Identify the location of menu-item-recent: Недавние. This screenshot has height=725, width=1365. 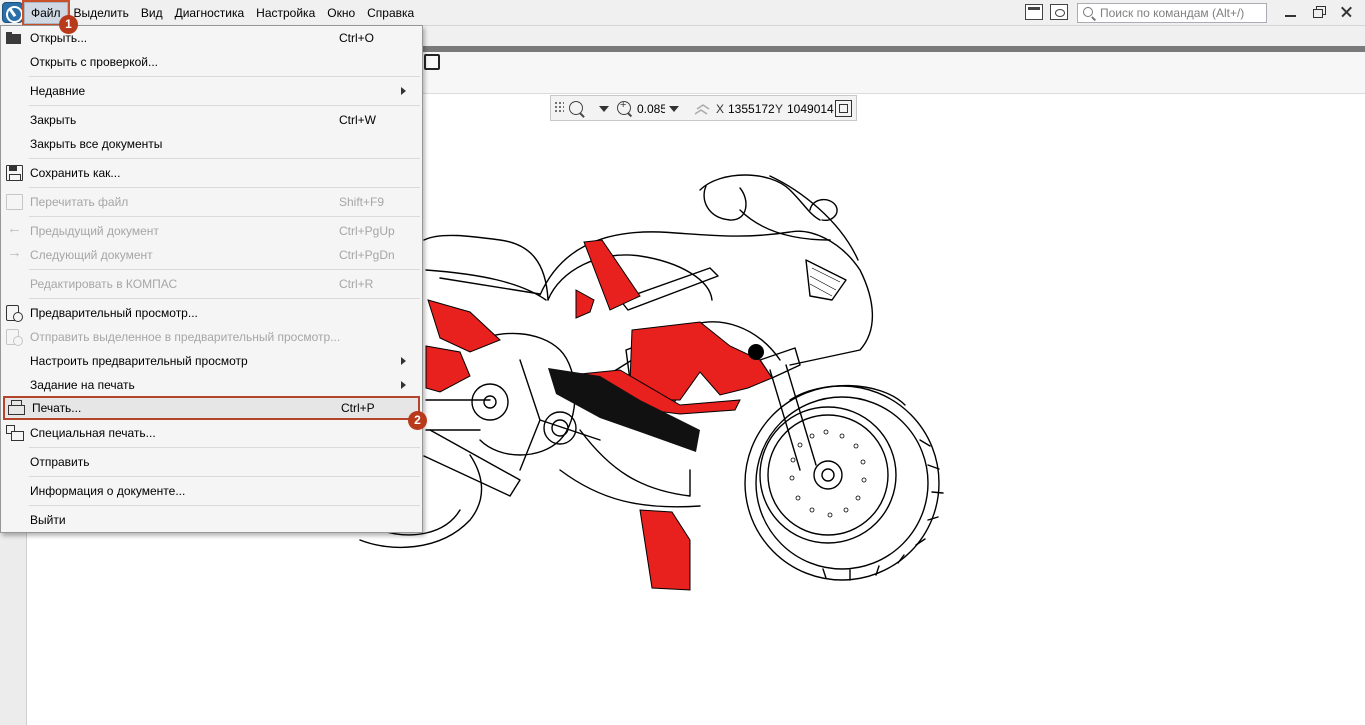
(211, 91).